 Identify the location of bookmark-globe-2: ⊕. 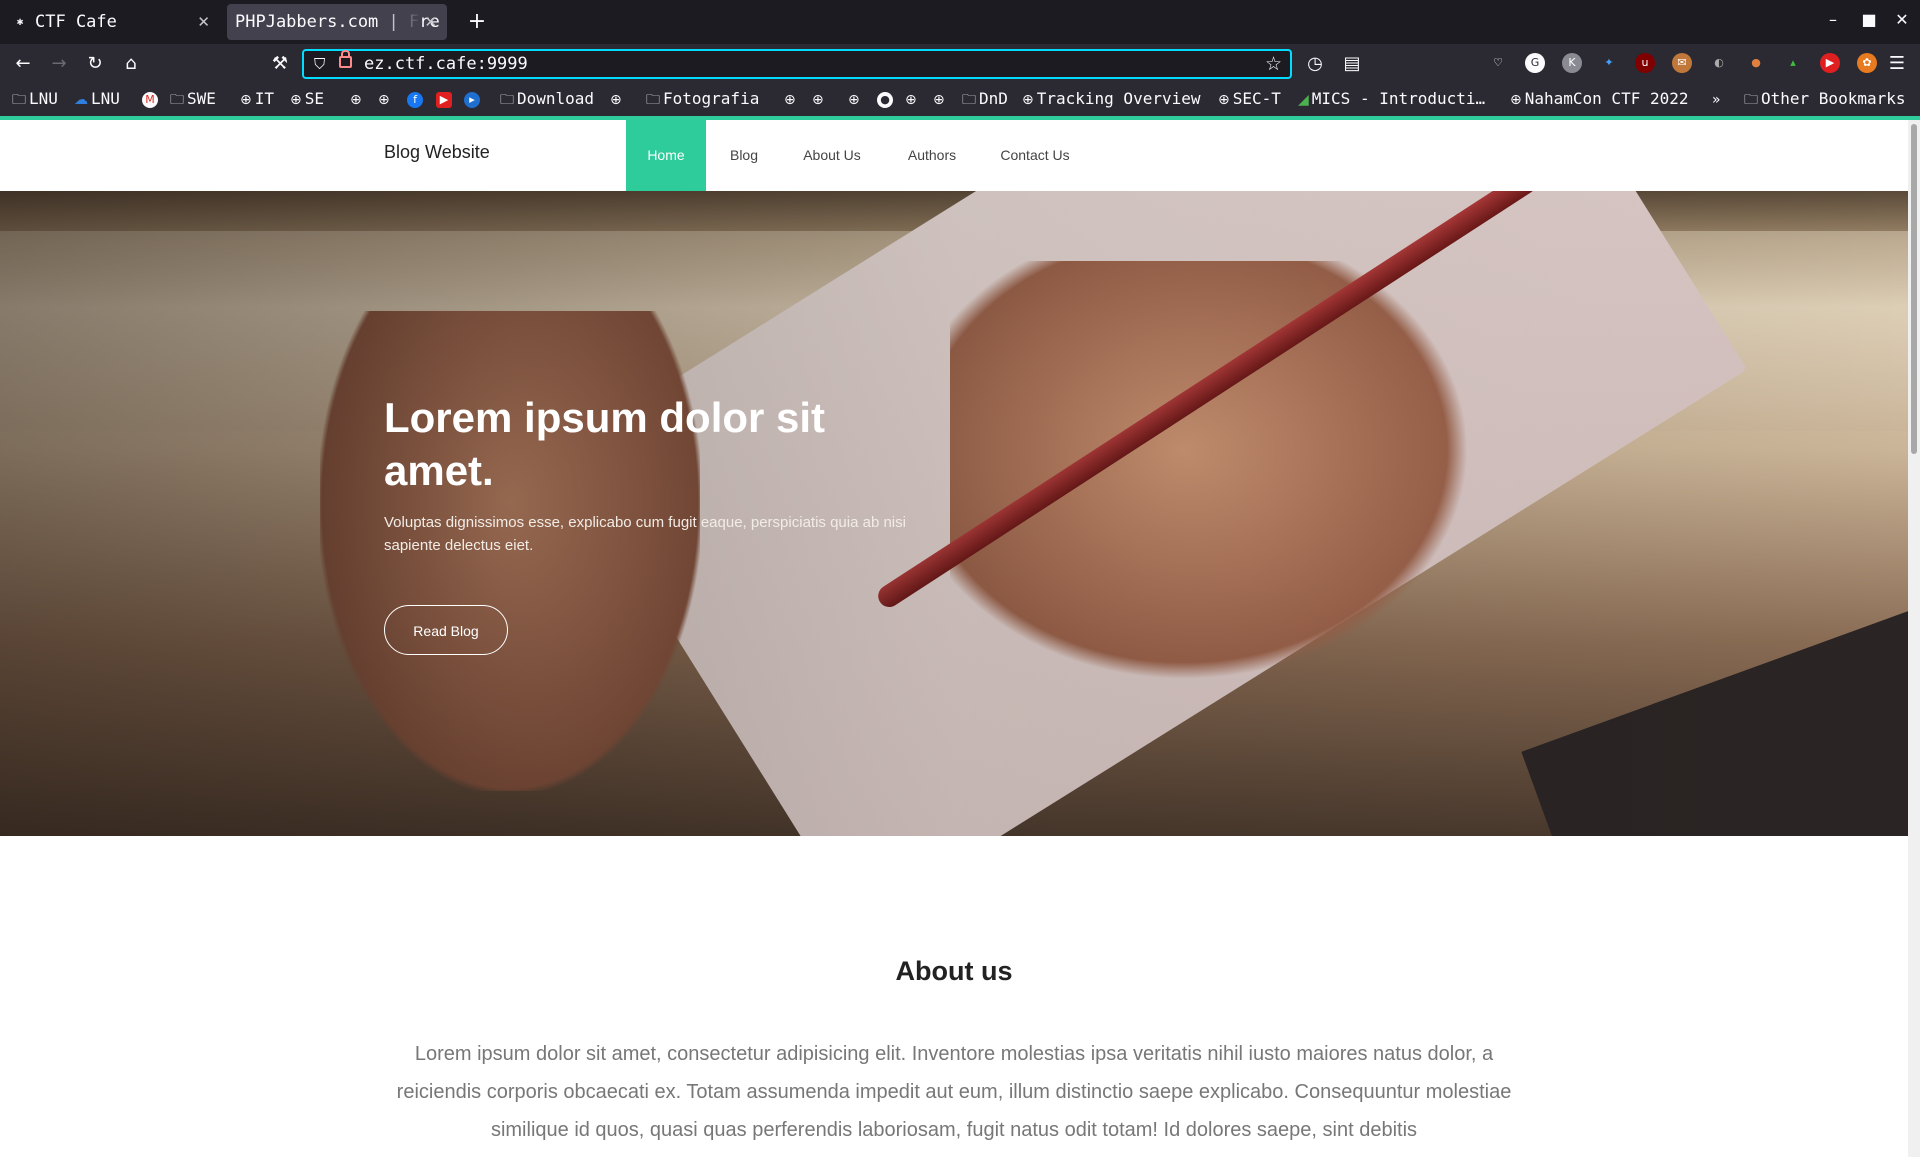
(385, 98).